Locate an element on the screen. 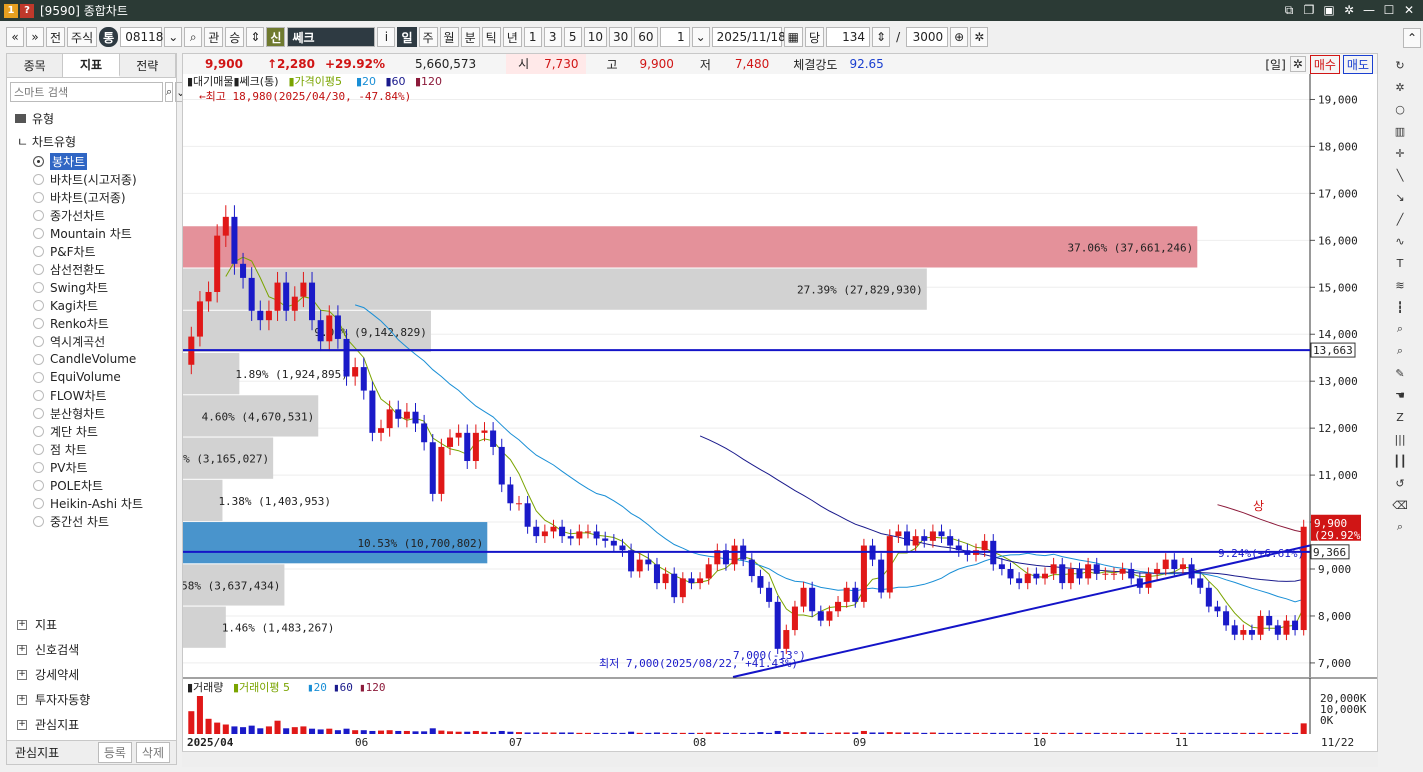  delete-button: 삭제 is located at coordinates (152, 752).